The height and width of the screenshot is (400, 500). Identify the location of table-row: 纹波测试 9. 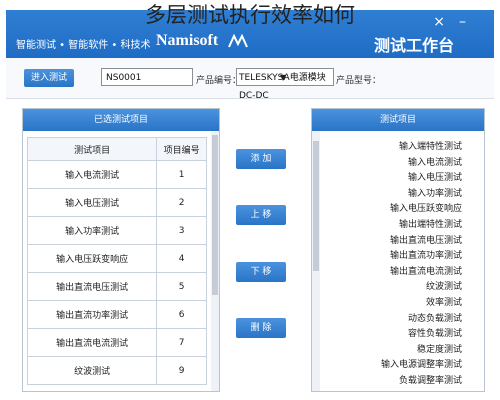
(116, 370).